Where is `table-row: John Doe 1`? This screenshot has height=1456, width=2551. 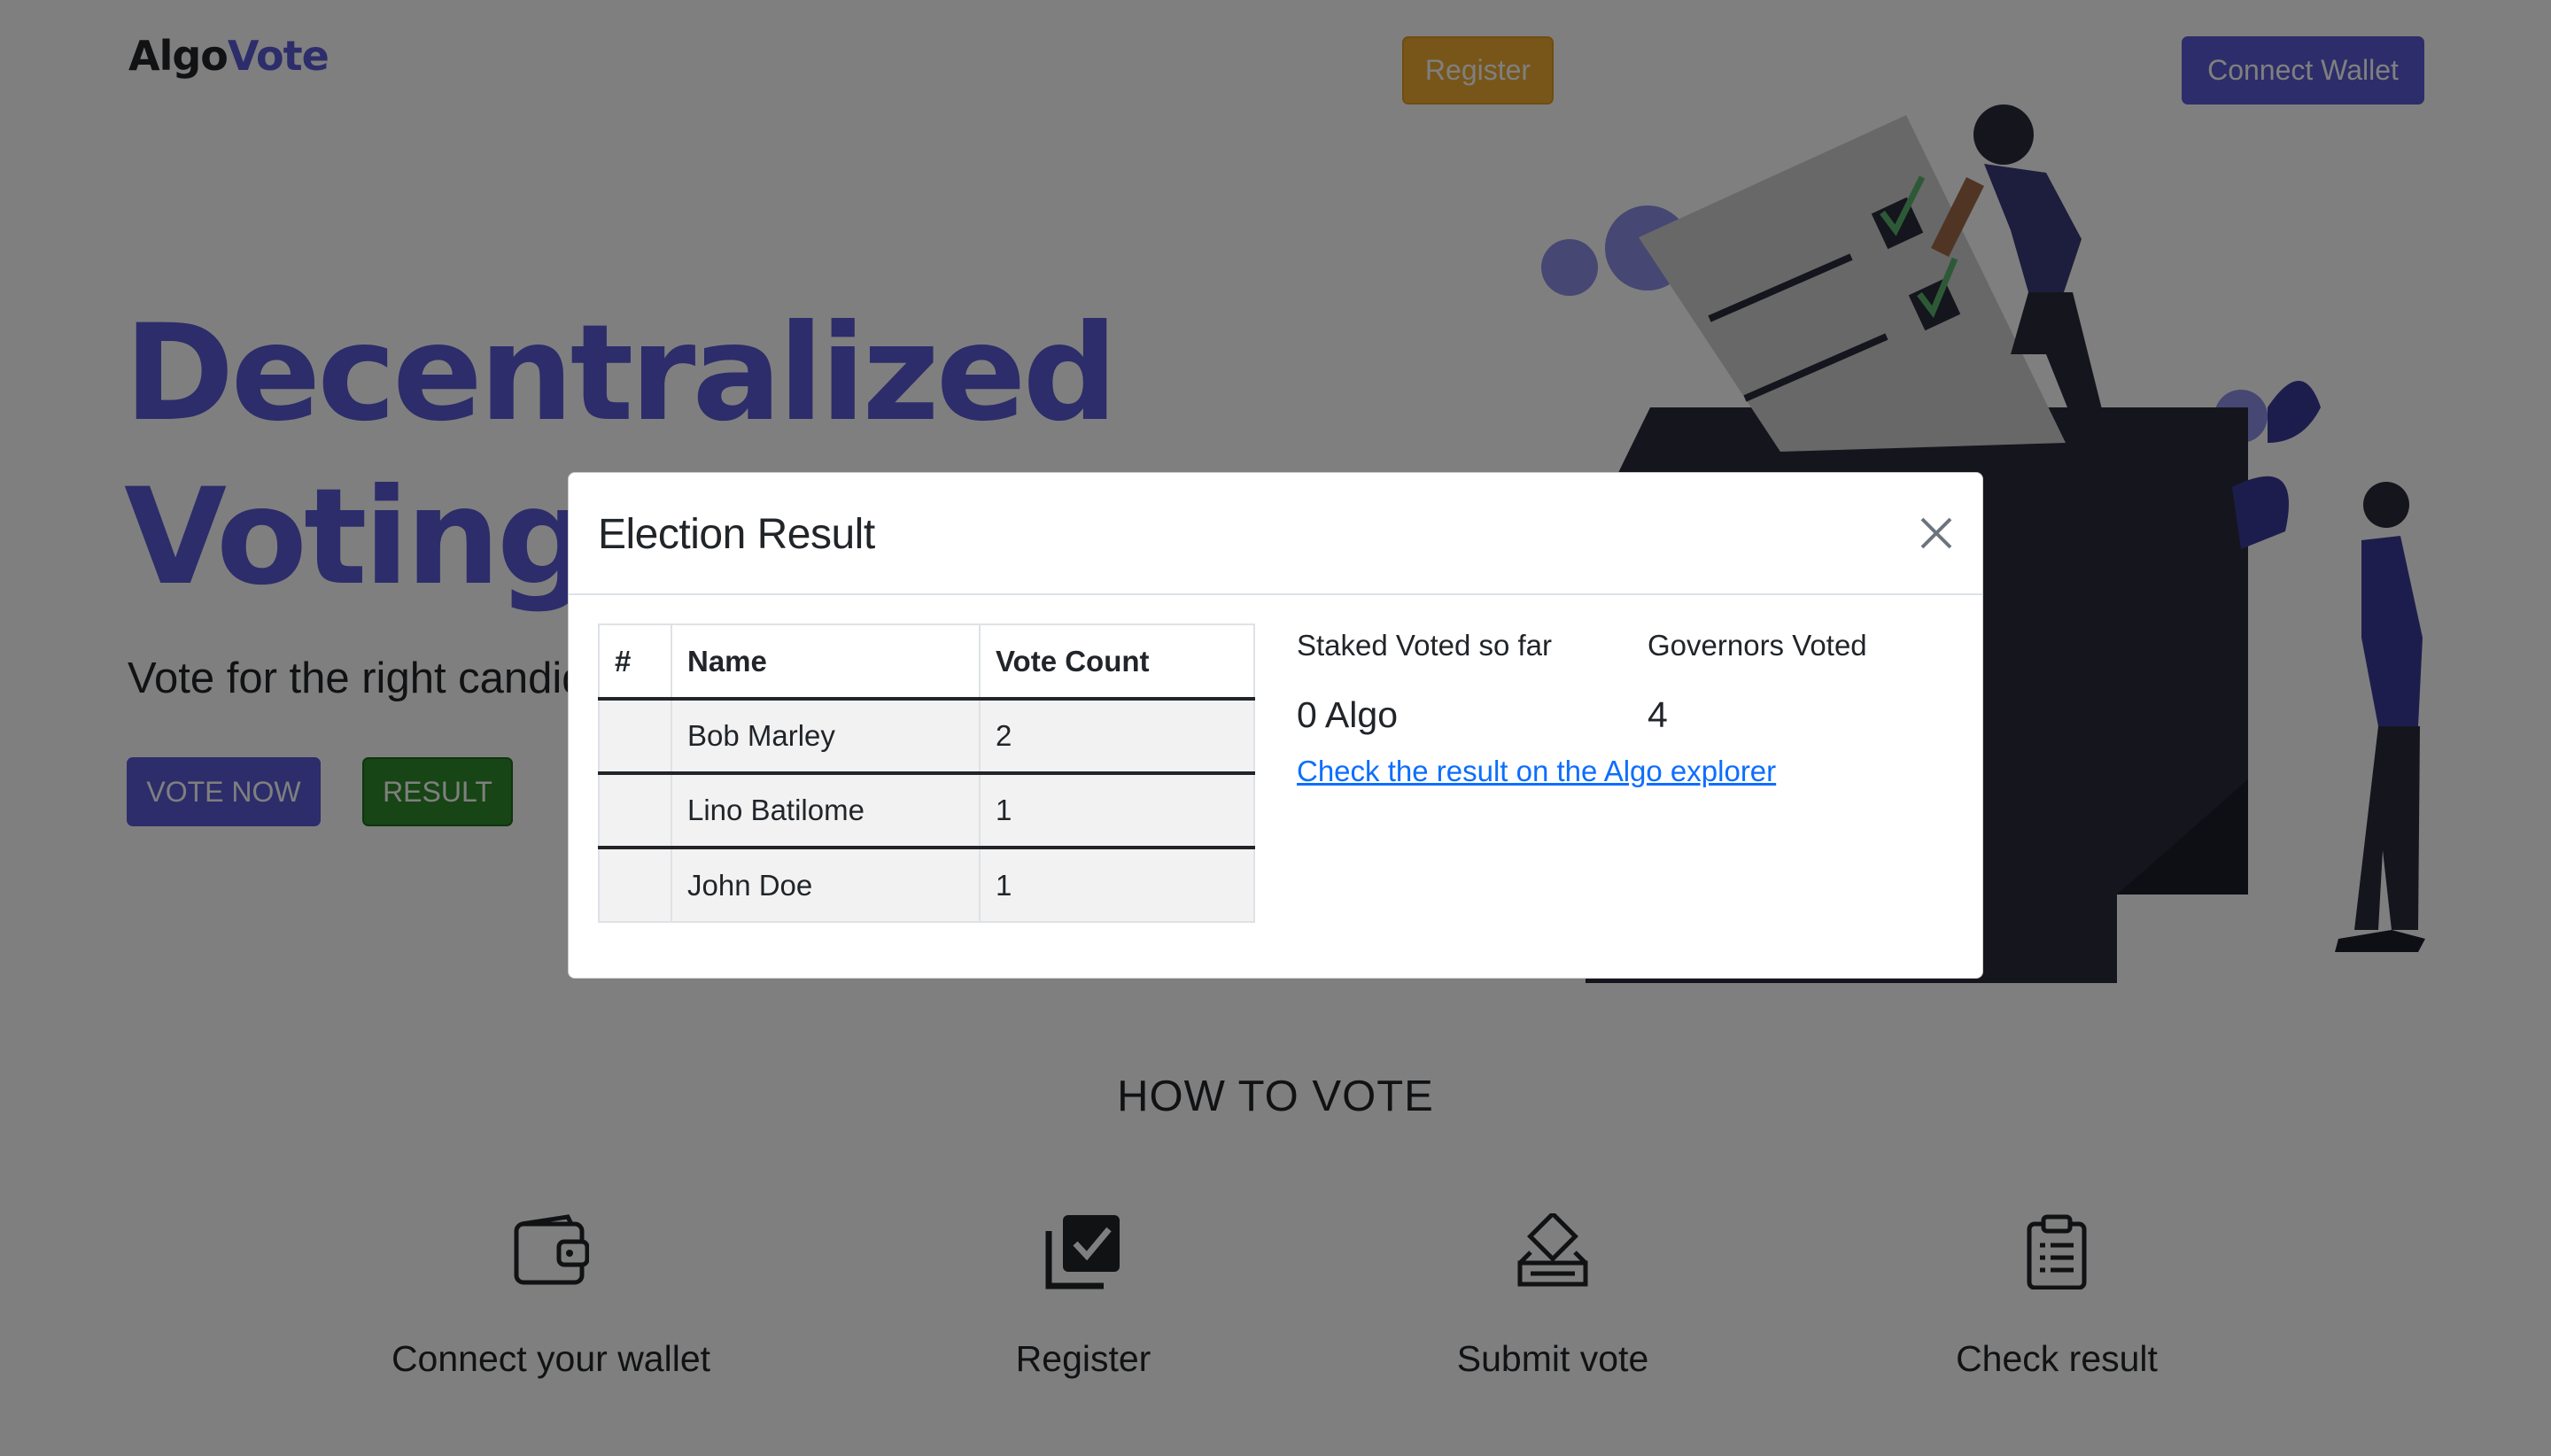
table-row: John Doe 1 is located at coordinates (926, 885).